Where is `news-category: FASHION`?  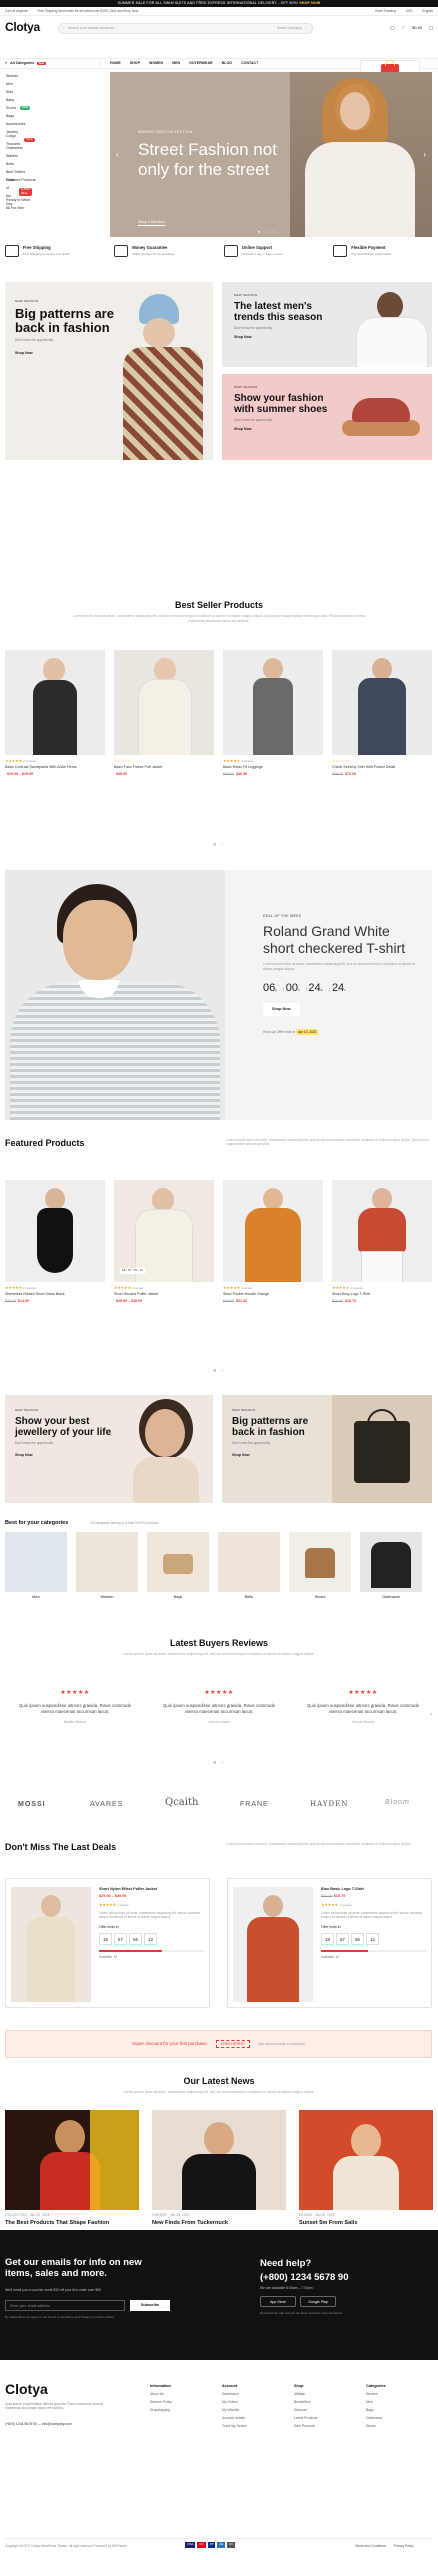
news-category: FASHION is located at coordinates (159, 2215).